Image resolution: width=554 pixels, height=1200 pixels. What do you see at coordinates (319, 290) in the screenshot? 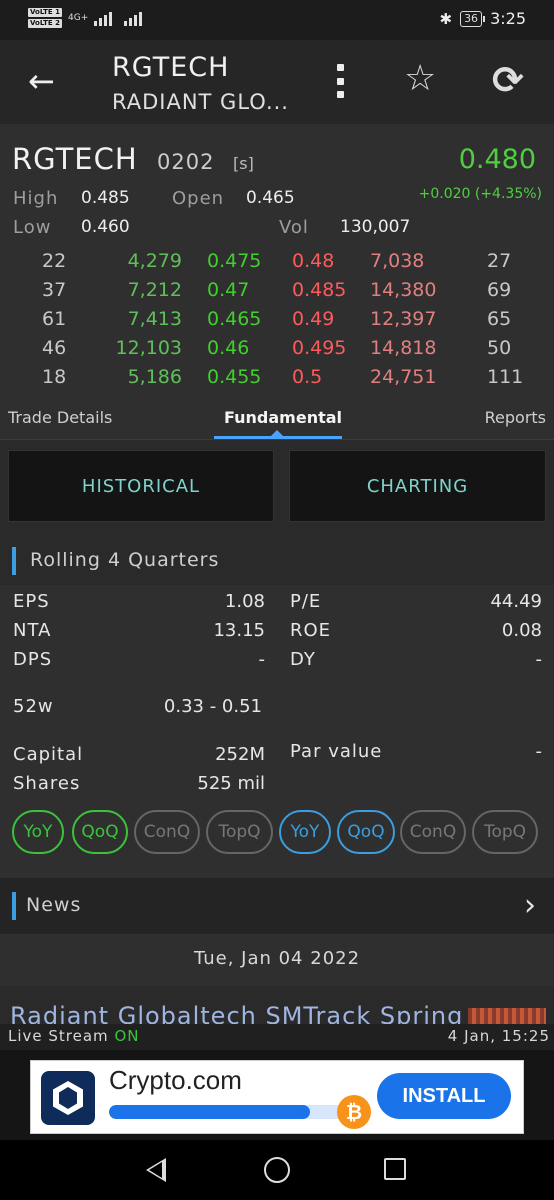
I see `ask-price: 0.485` at bounding box center [319, 290].